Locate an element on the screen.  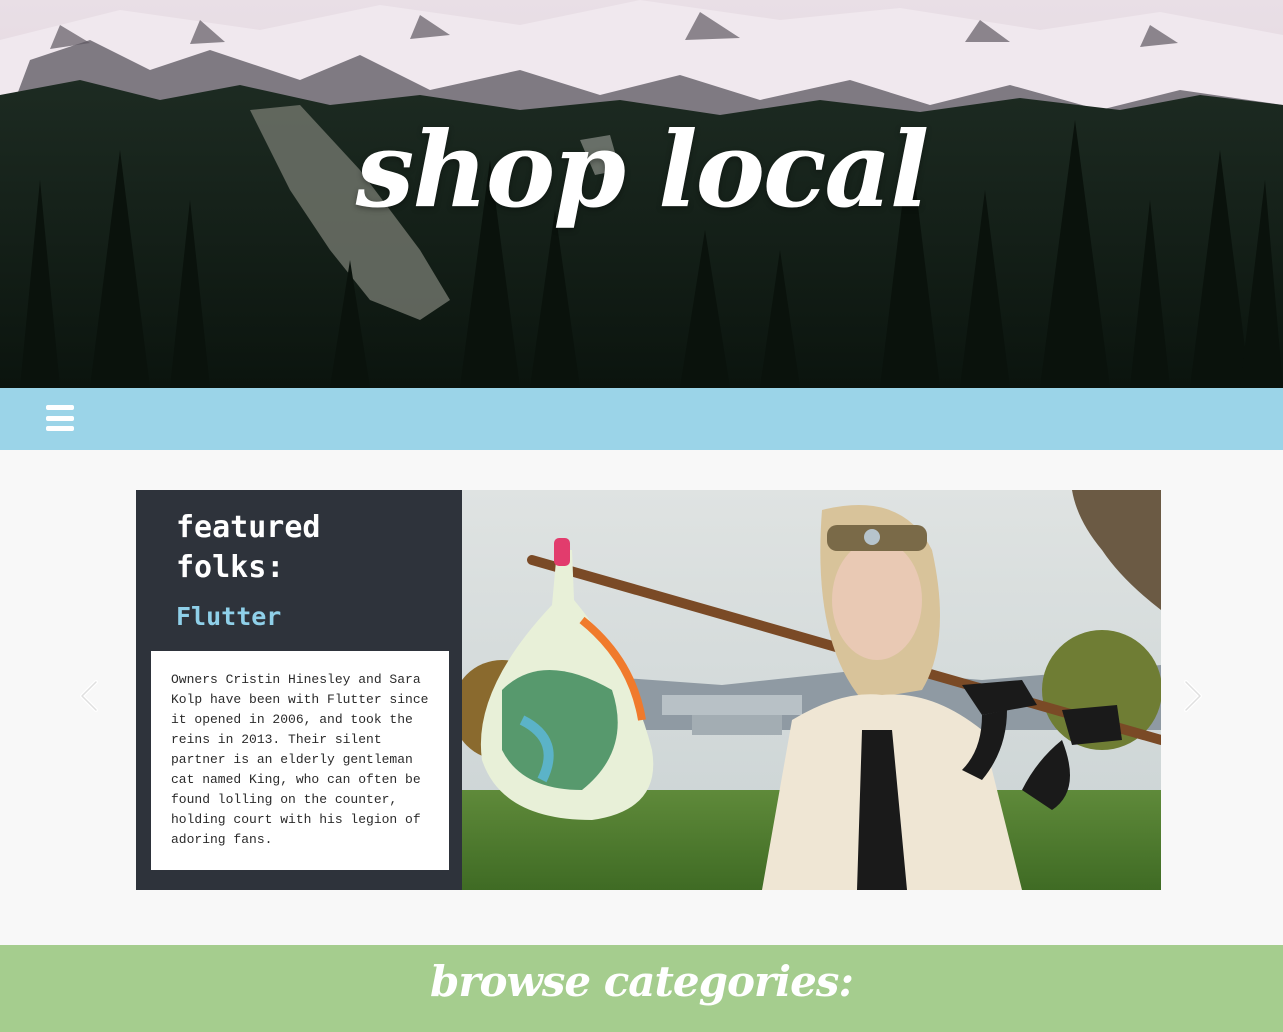
featured-shop-name: Flutter is located at coordinates (228, 616).